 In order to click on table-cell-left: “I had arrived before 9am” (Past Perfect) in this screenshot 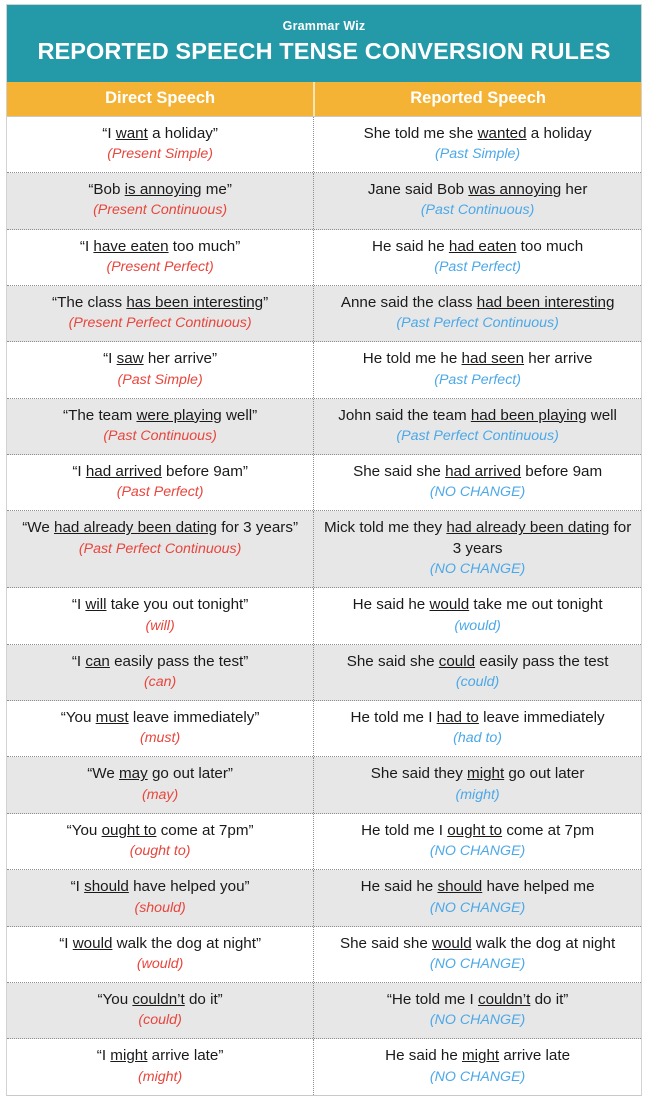, I will do `click(160, 482)`.